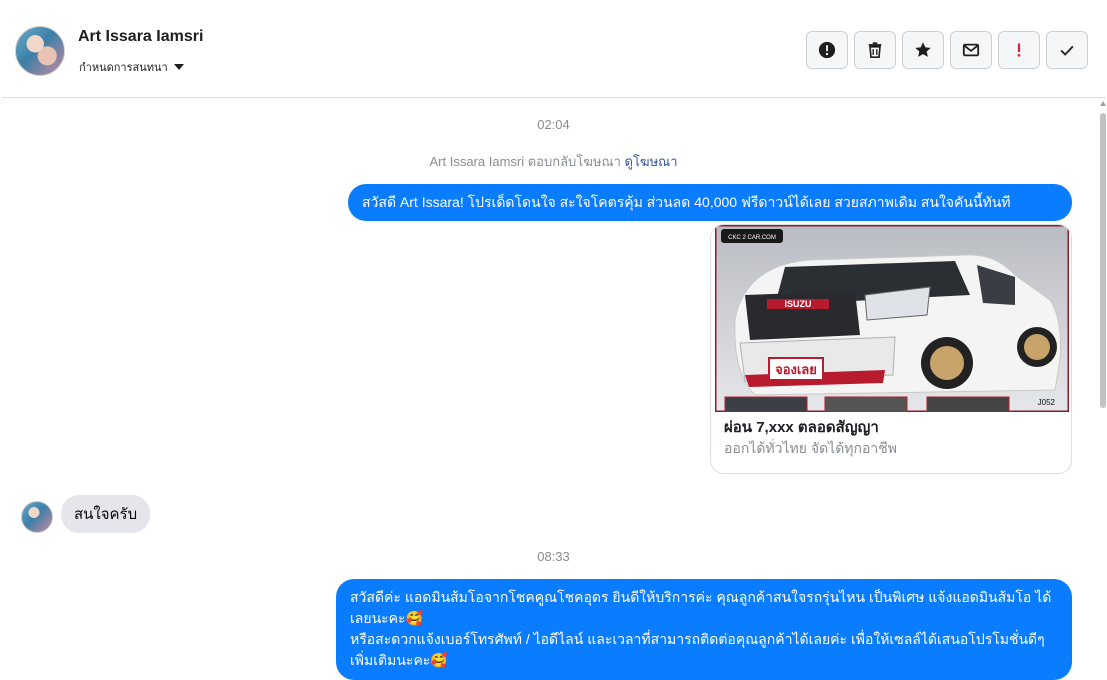 The image size is (1107, 680). What do you see at coordinates (1103, 260) in the screenshot?
I see `scrollbar-thumb` at bounding box center [1103, 260].